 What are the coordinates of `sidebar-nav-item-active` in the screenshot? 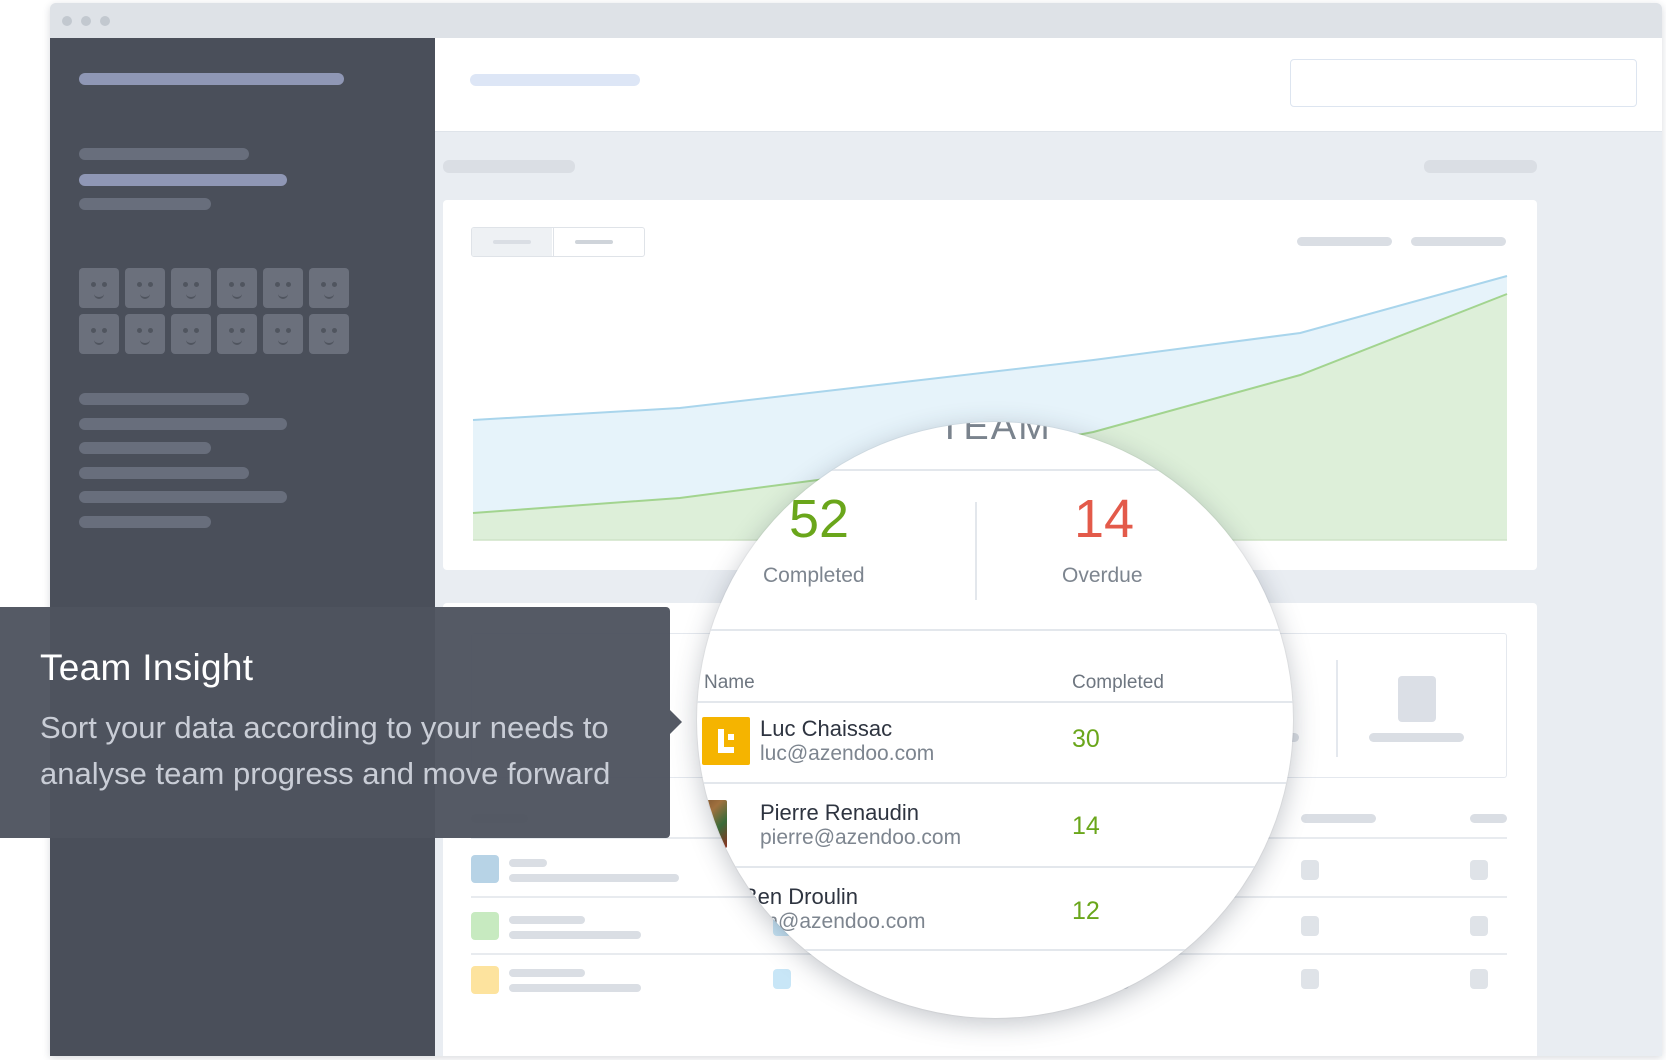 It's located at (183, 180).